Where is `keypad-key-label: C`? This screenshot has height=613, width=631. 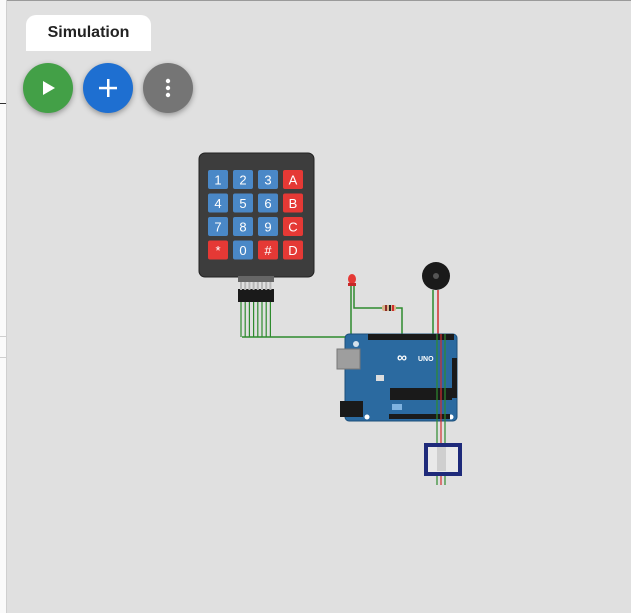
keypad-key-label: C is located at coordinates (292, 227).